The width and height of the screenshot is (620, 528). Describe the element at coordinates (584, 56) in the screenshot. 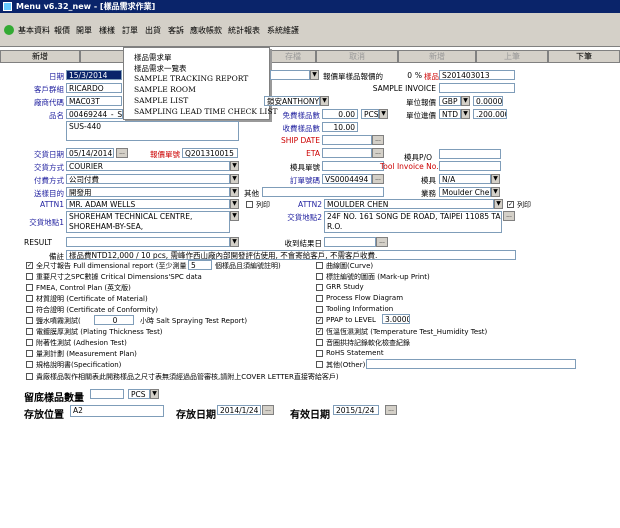

I see `next-button: 下筆` at that location.